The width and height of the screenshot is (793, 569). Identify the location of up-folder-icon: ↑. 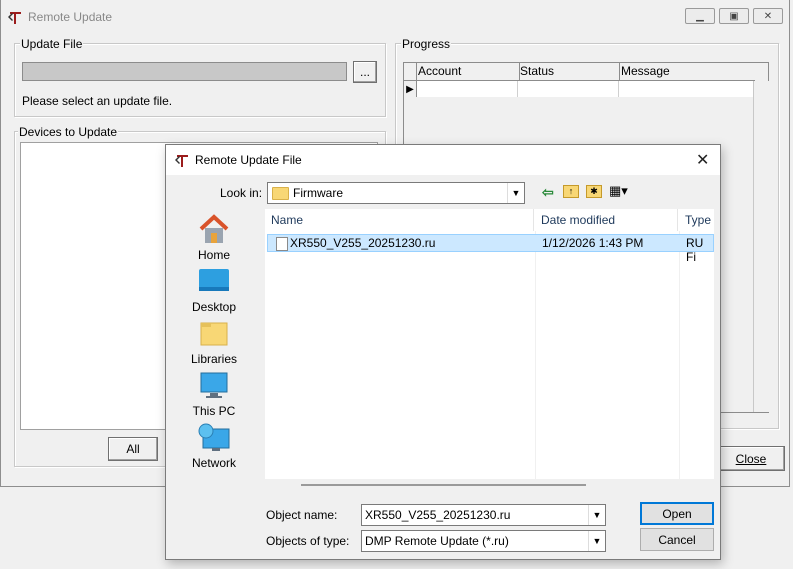
(571, 191).